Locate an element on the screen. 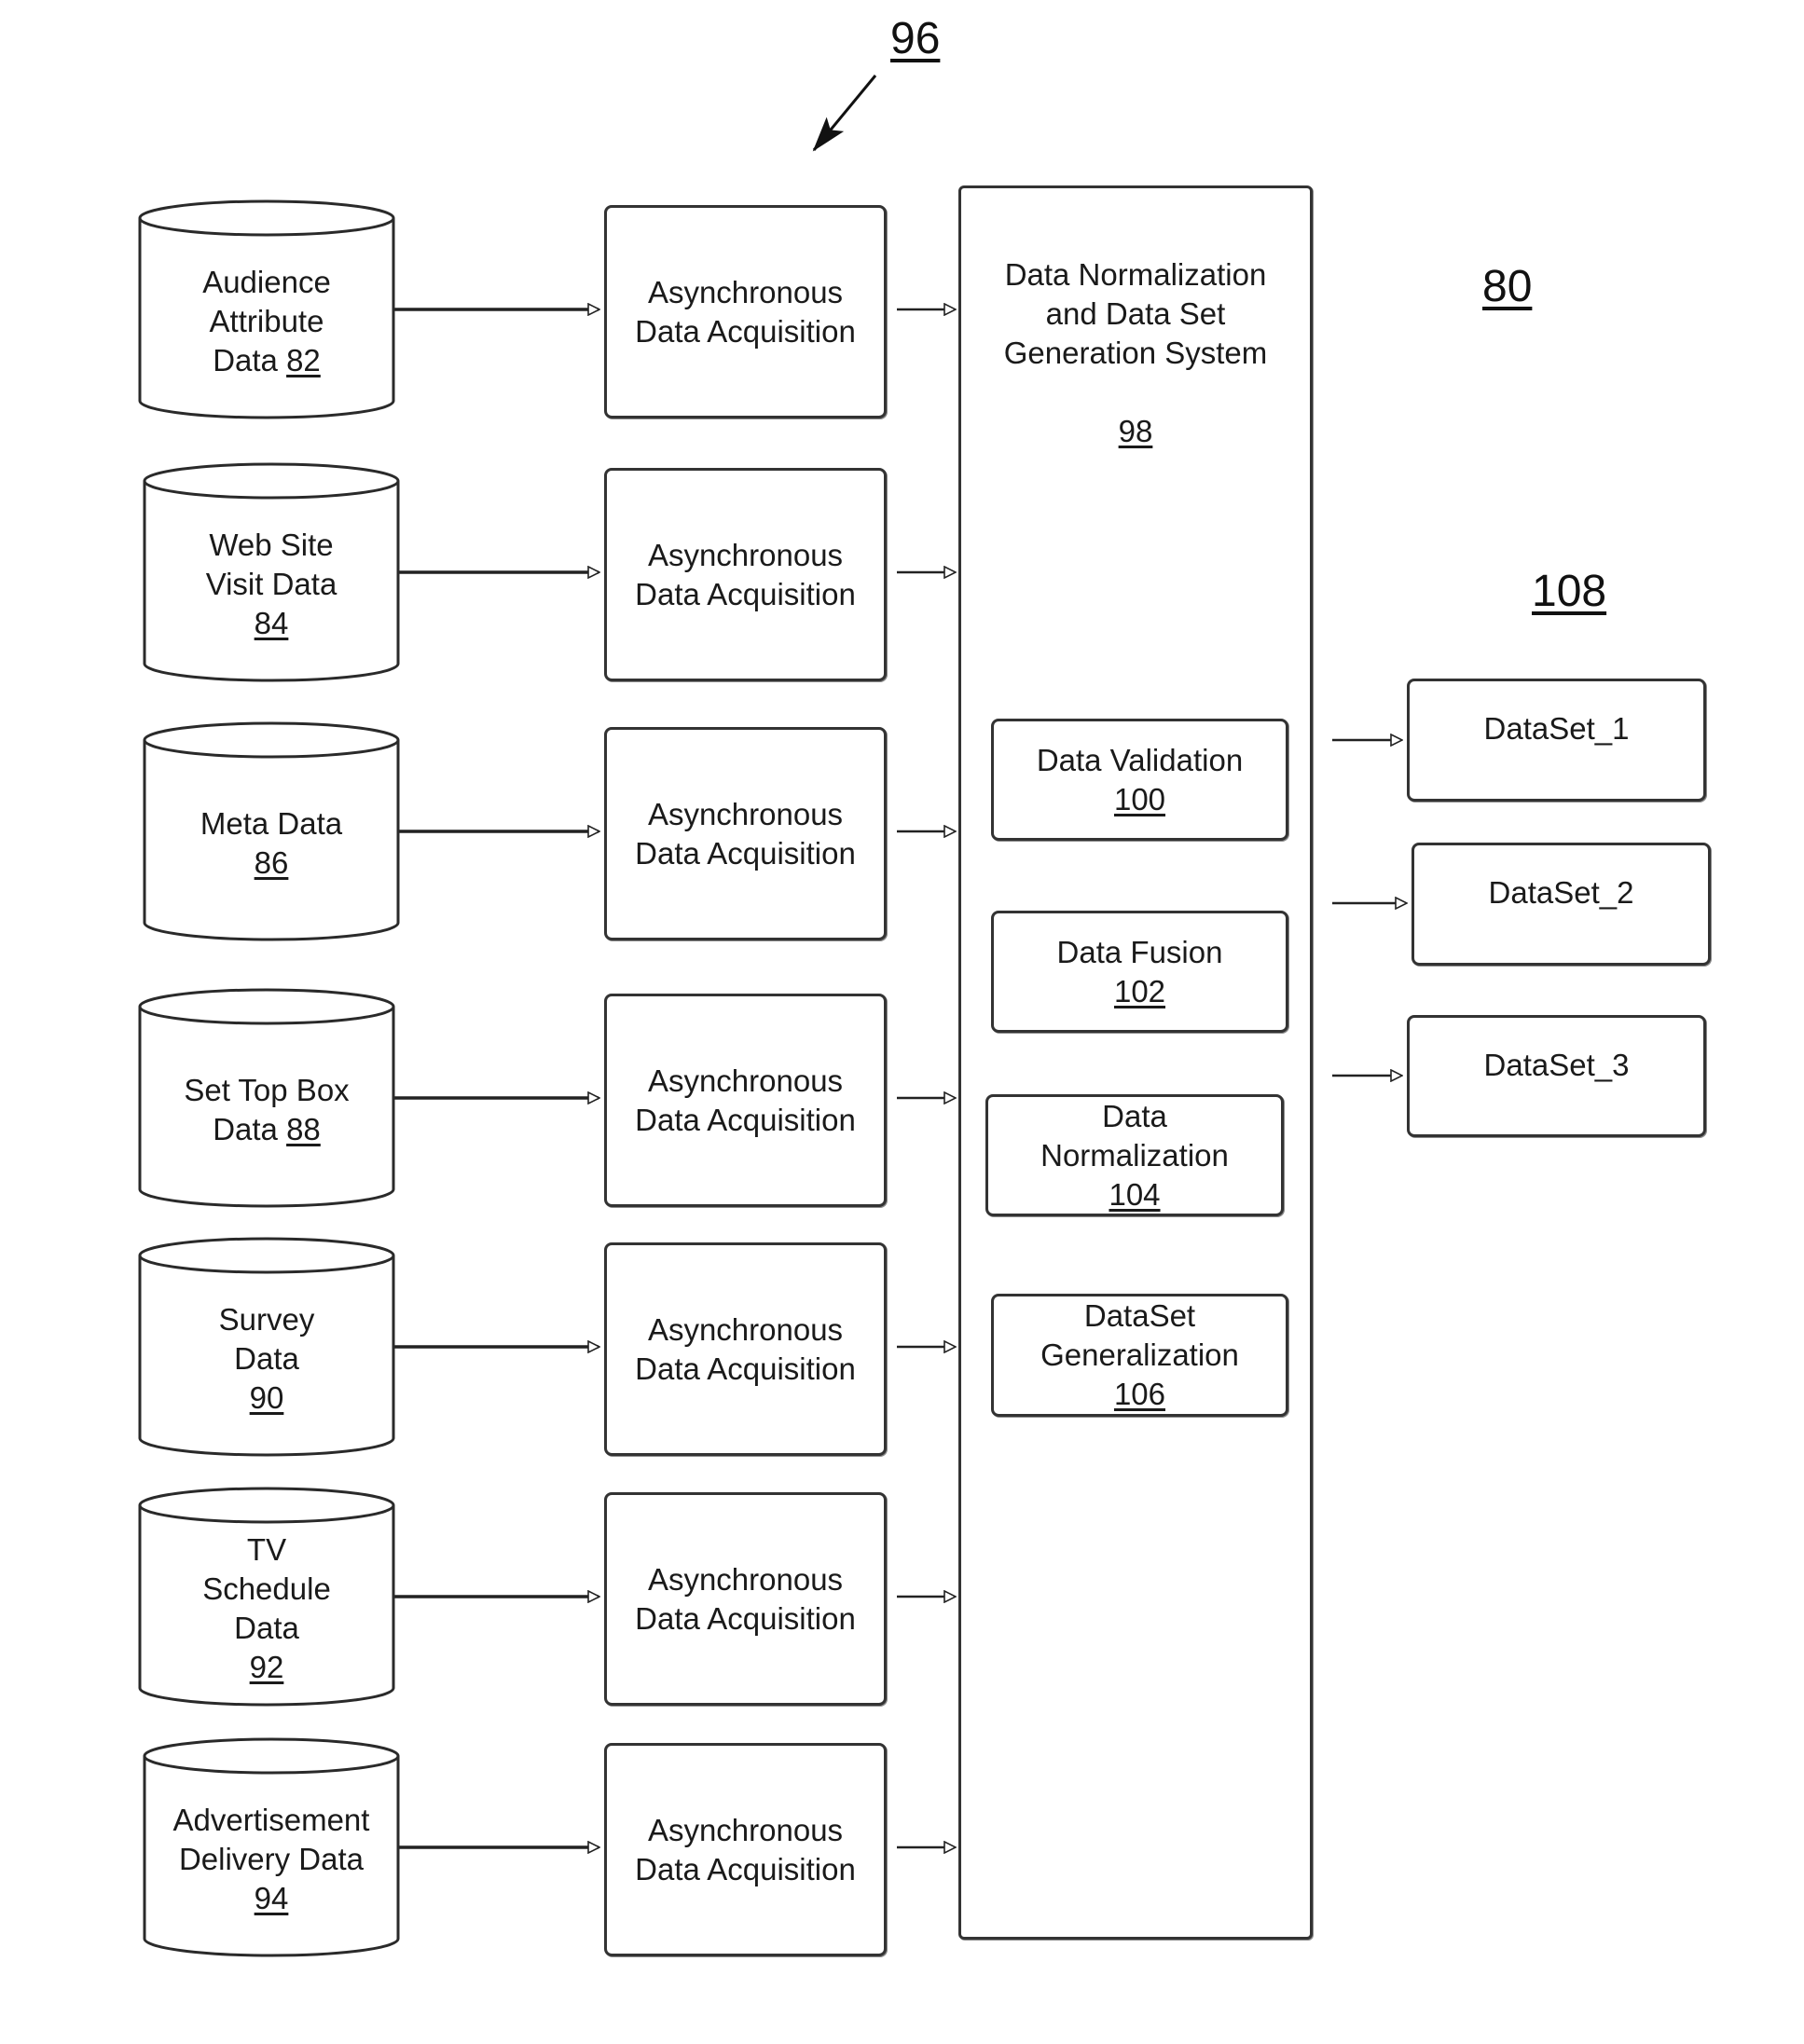 The image size is (1804, 2044). ref-number: 84 is located at coordinates (271, 623).